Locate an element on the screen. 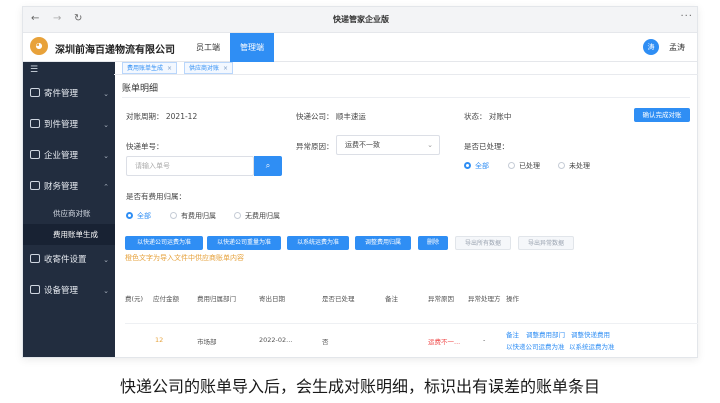  column-header: 异常原因 is located at coordinates (441, 299).